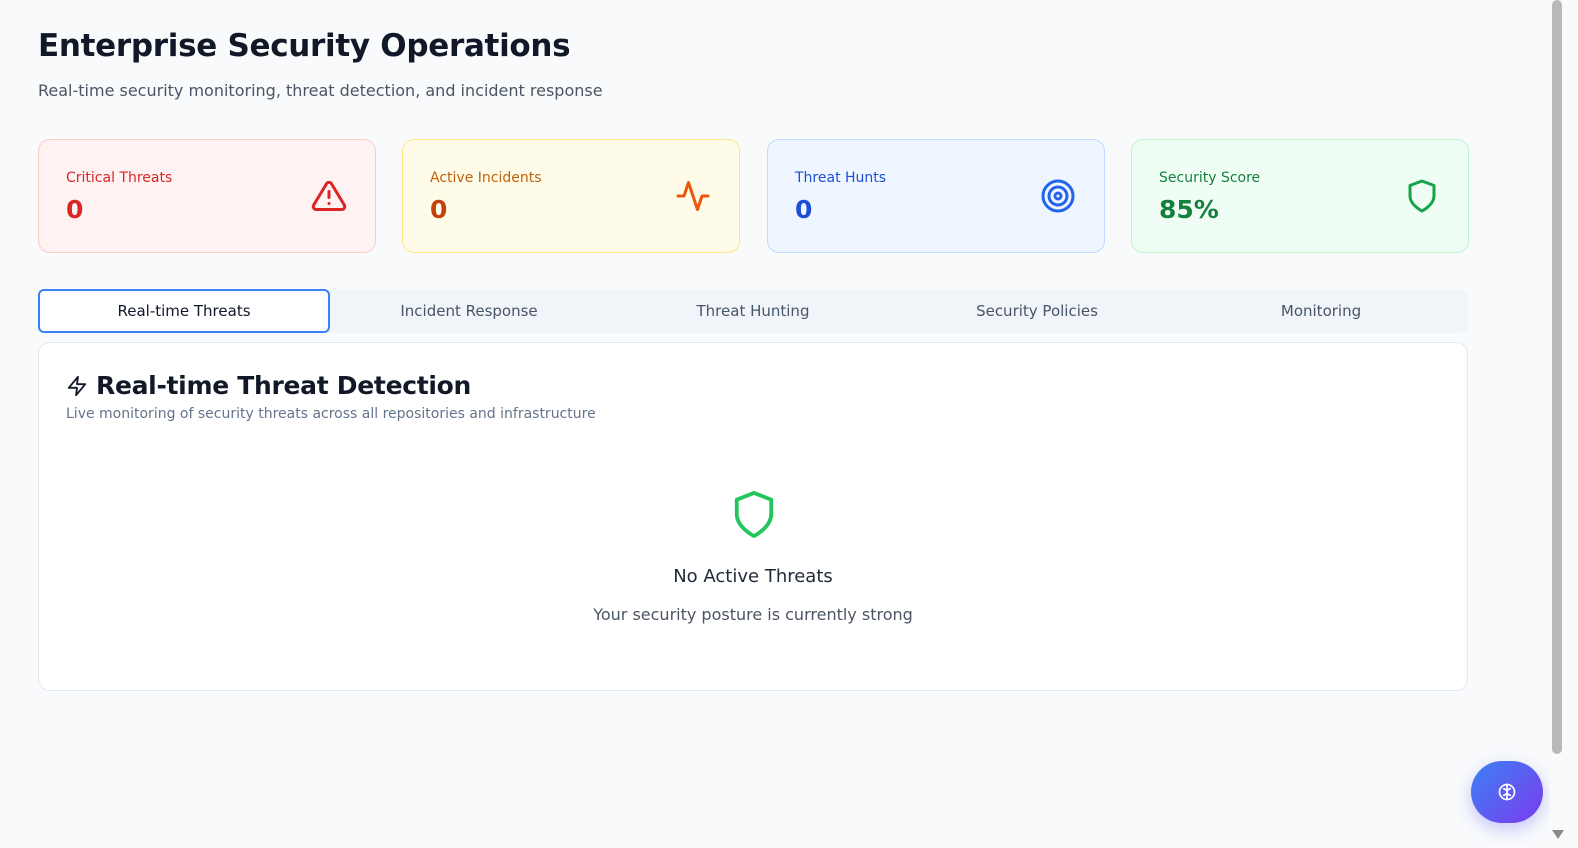 The image size is (1578, 848). What do you see at coordinates (1189, 209) in the screenshot?
I see `stat-value: 85%` at bounding box center [1189, 209].